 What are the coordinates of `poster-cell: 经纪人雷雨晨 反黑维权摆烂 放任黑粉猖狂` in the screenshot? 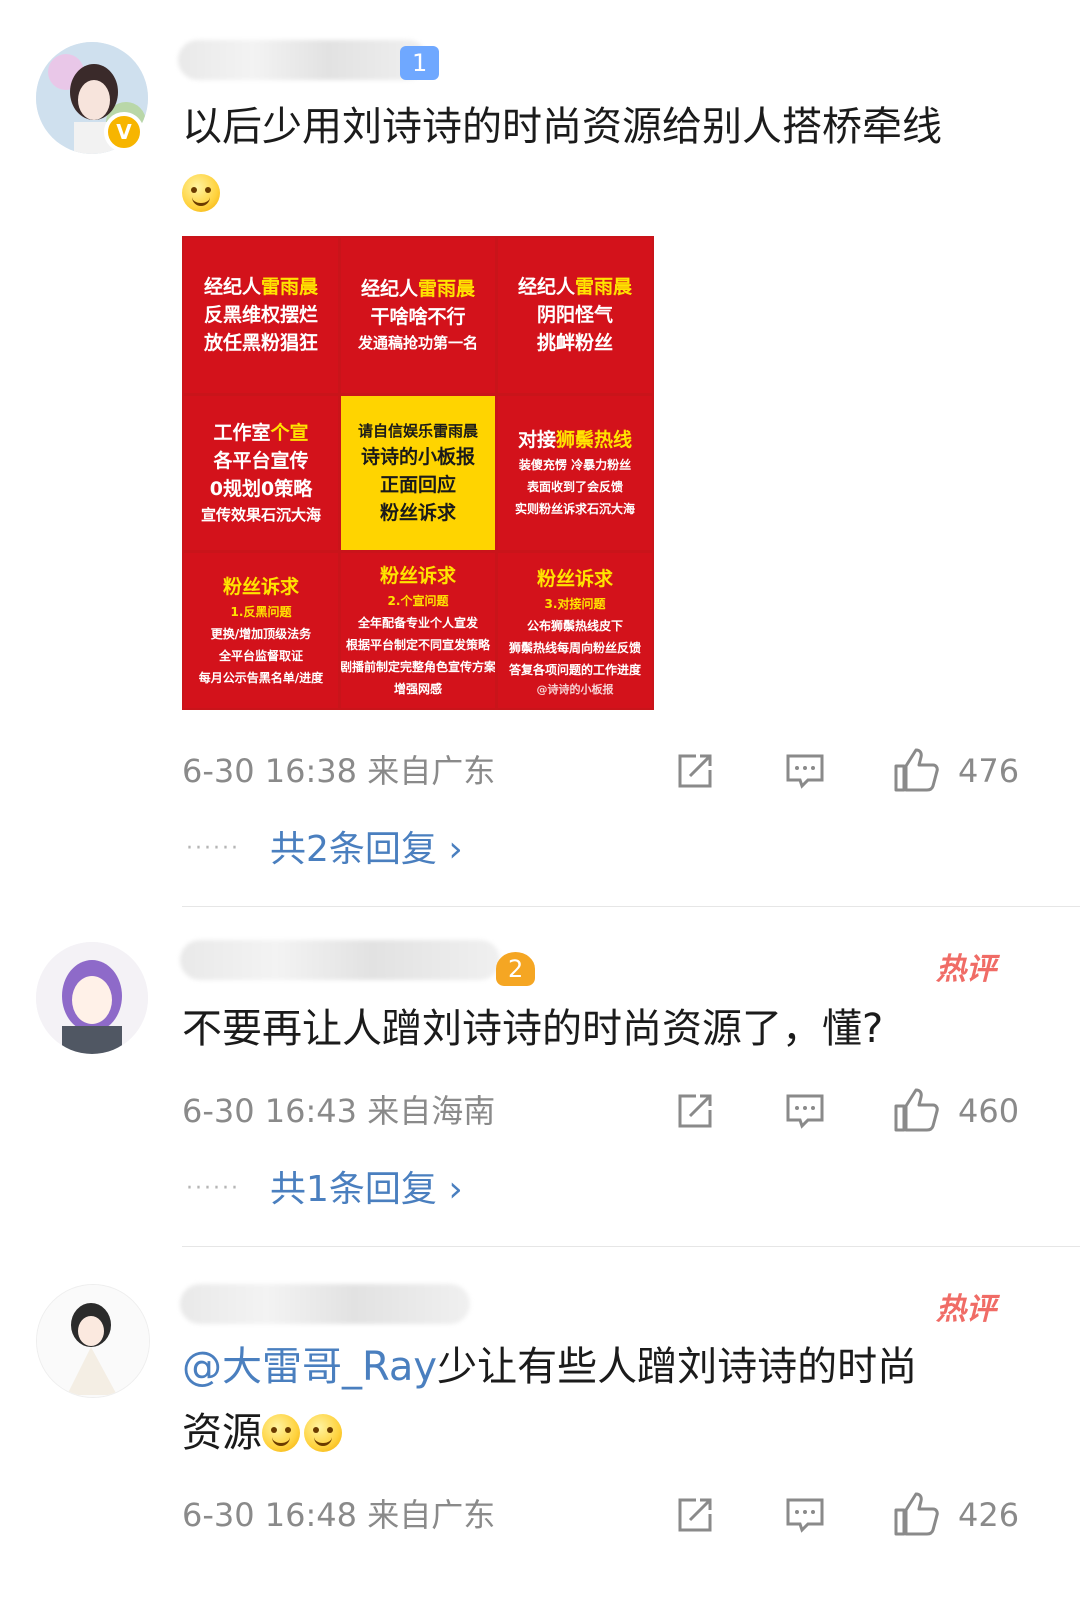 It's located at (261, 315).